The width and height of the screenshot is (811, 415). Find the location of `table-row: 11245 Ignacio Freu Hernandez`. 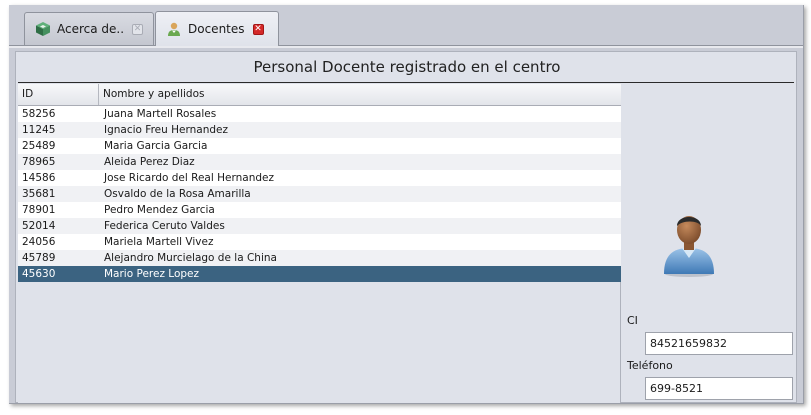

table-row: 11245 Ignacio Freu Hernandez is located at coordinates (319, 130).